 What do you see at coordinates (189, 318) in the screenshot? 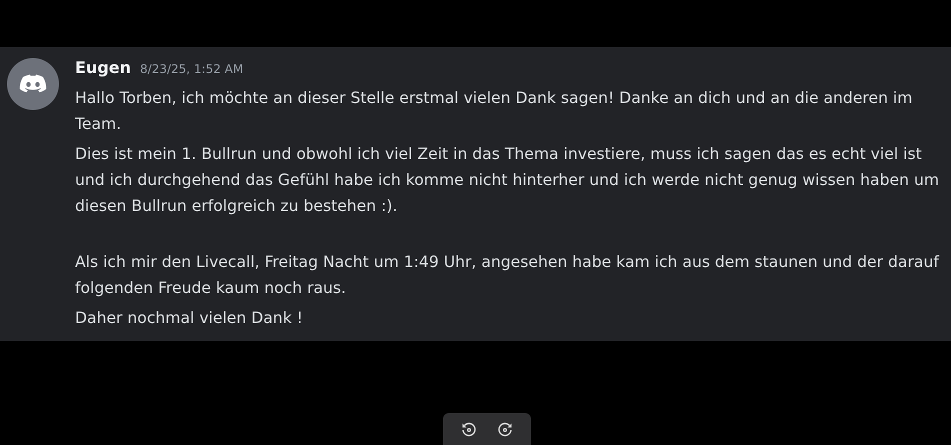
I see `message-text: Daher nochmal vielen Dank !` at bounding box center [189, 318].